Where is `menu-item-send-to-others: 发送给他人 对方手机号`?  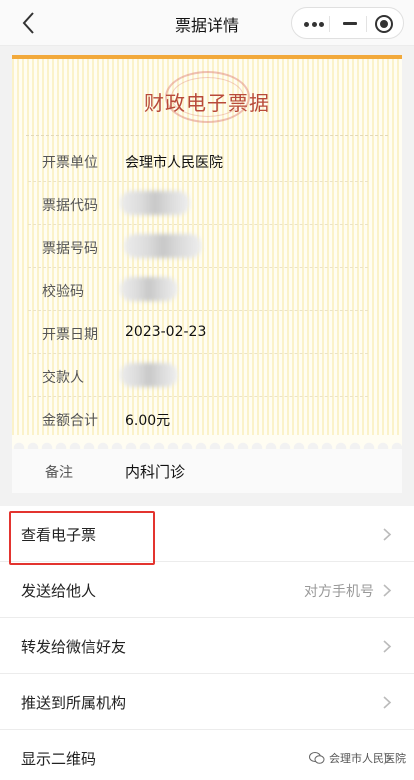
menu-item-send-to-others: 发送给他人 对方手机号 is located at coordinates (207, 590).